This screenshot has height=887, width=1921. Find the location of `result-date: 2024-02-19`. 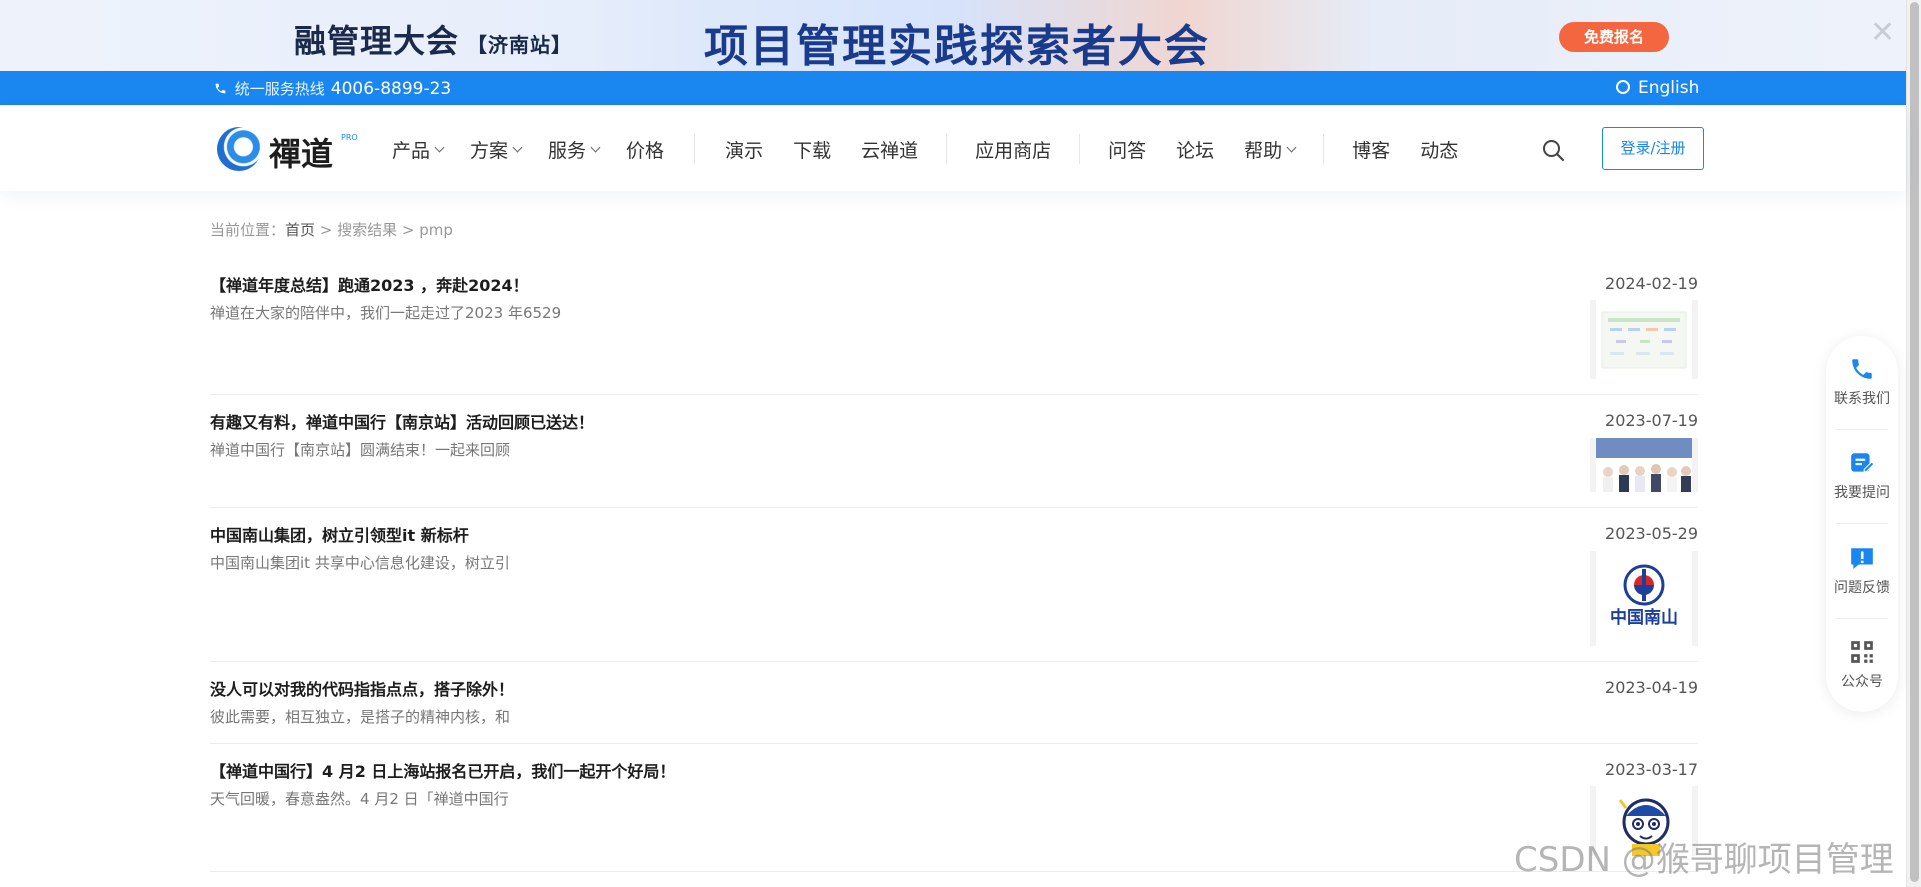

result-date: 2024-02-19 is located at coordinates (1651, 283).